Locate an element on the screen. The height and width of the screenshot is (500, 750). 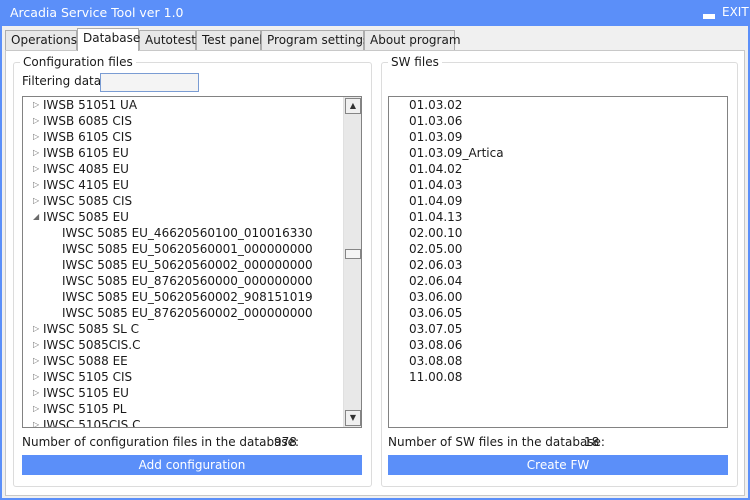
filtering-data-label: Filtering data is located at coordinates (62, 81).